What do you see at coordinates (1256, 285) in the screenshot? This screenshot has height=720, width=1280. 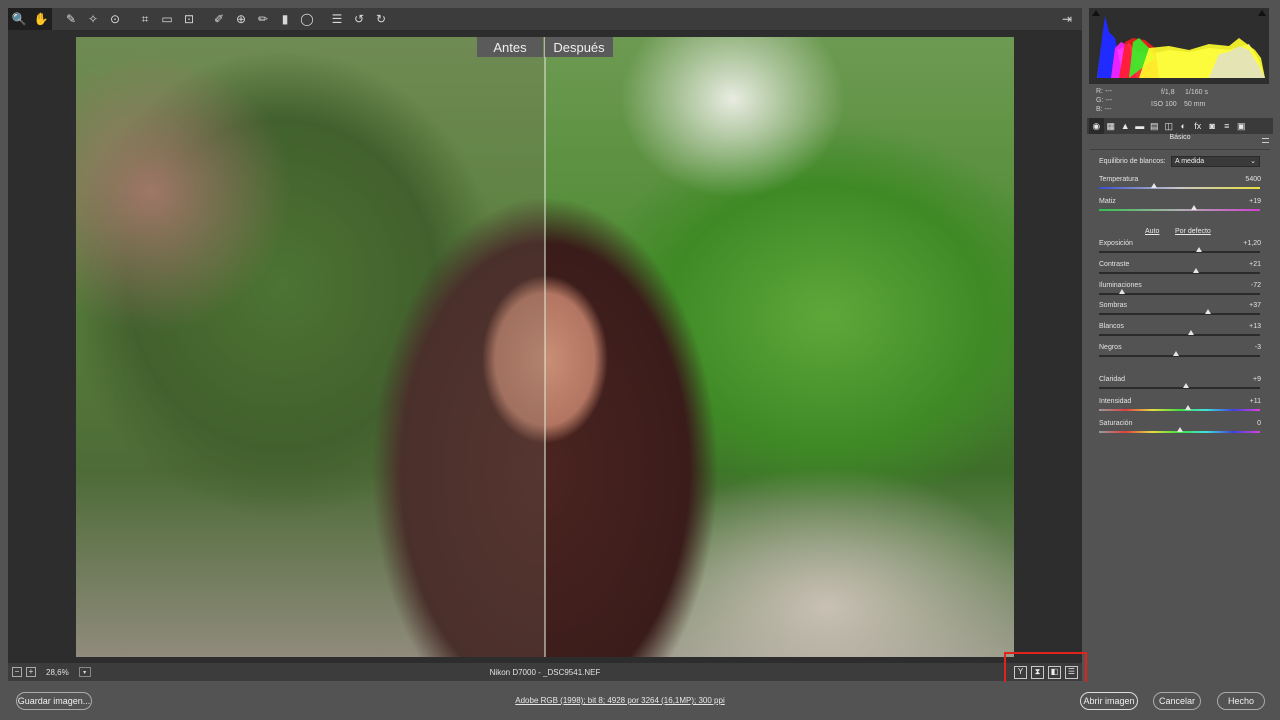 I see `iluminaciones-value: -72` at bounding box center [1256, 285].